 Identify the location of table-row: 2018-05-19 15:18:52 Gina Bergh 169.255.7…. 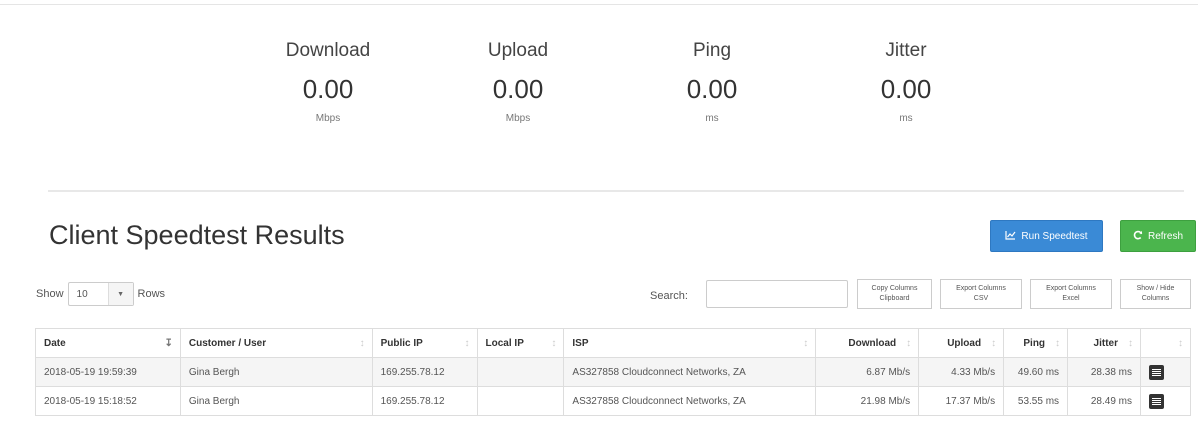
(613, 401).